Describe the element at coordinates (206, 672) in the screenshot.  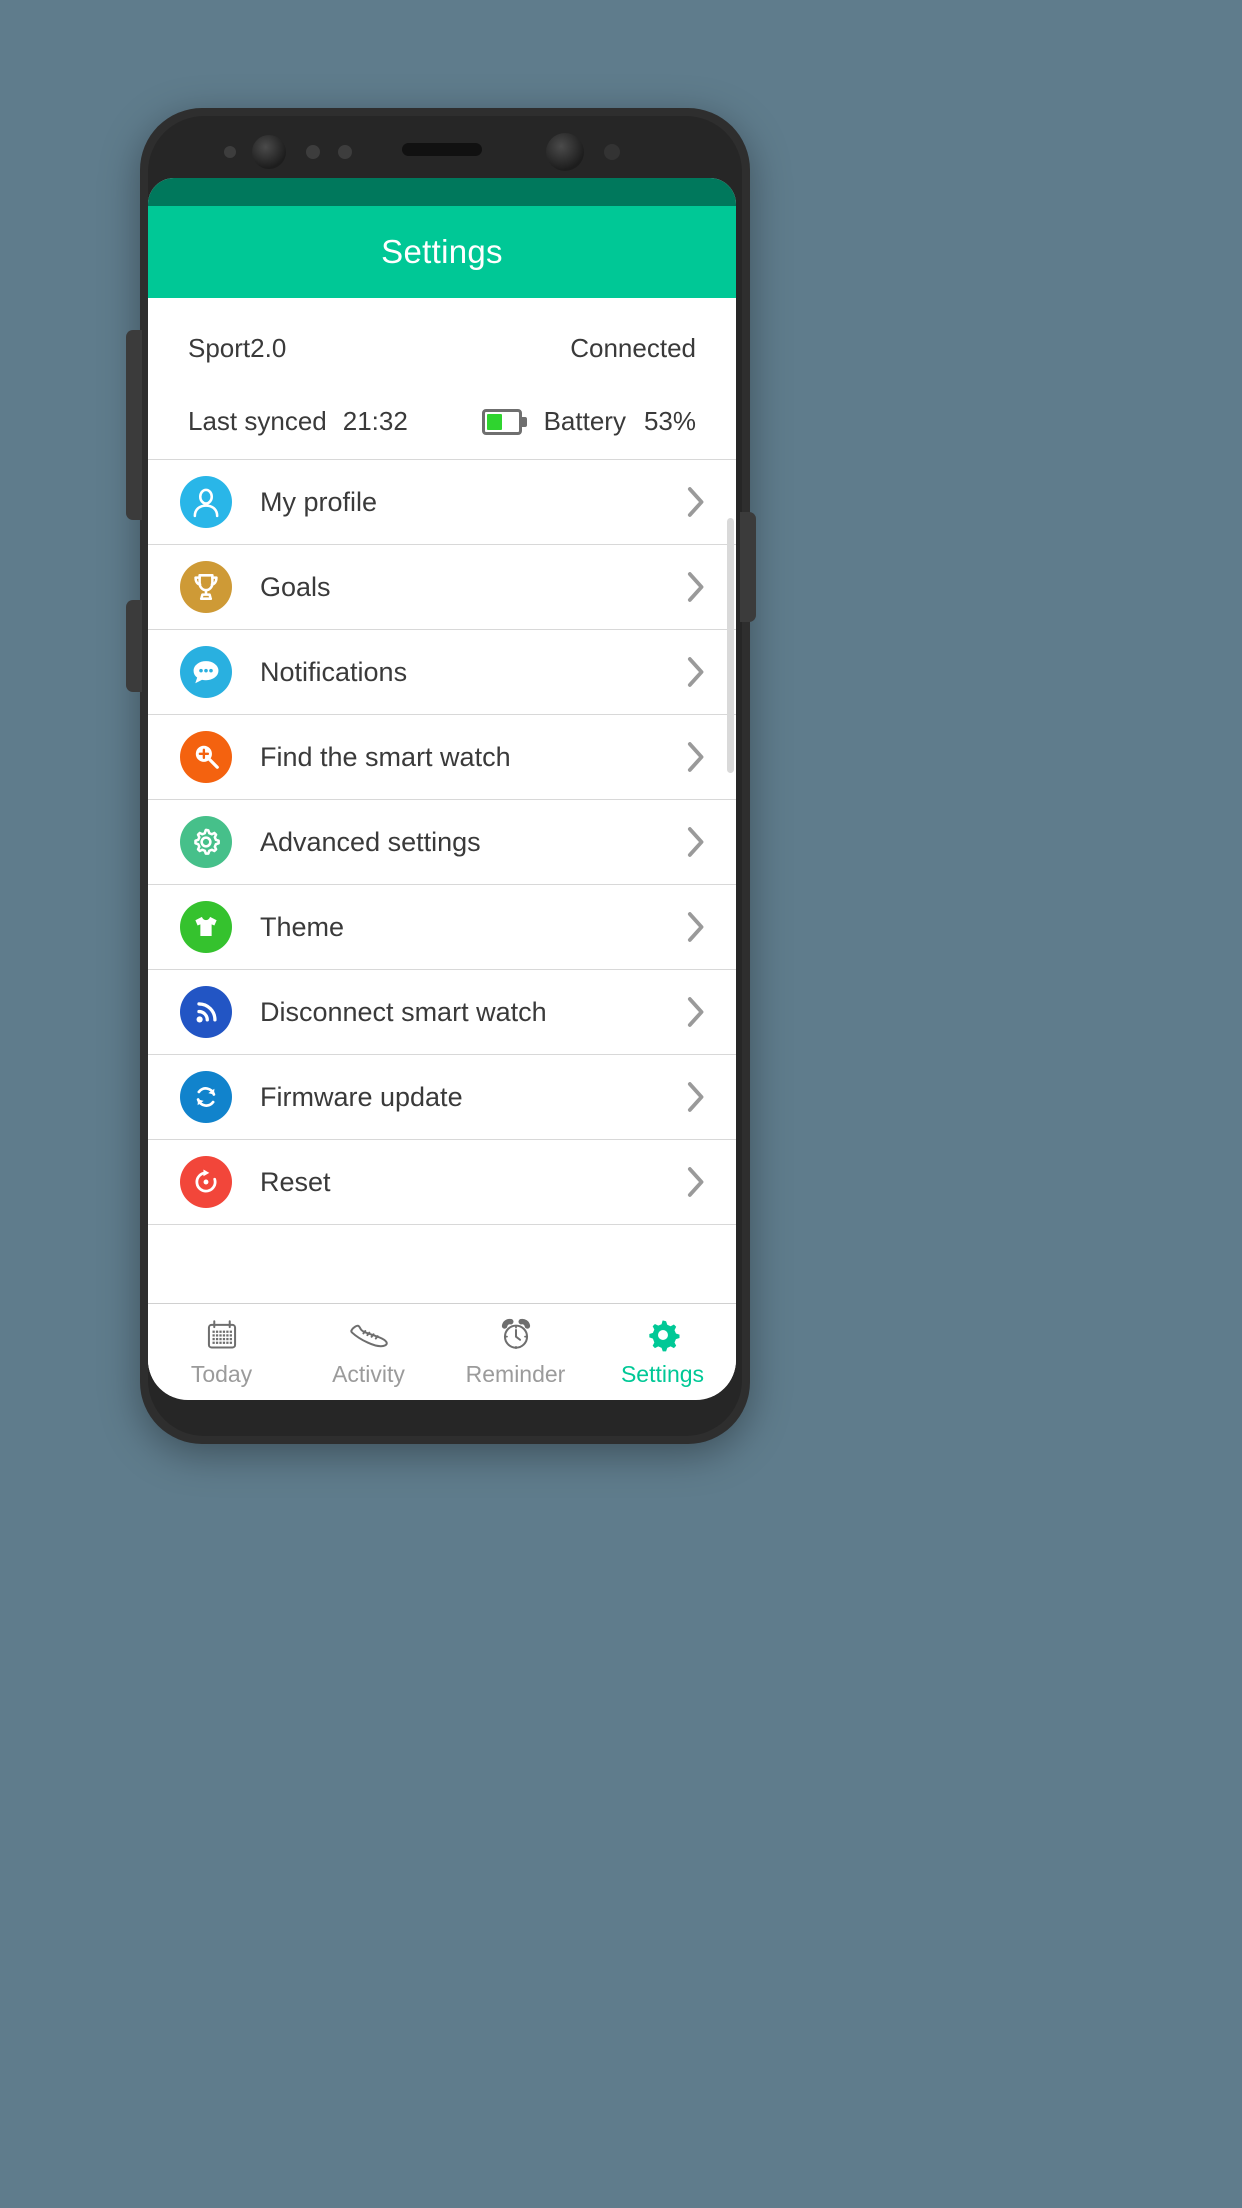
I see `chat-bubble-icon` at that location.